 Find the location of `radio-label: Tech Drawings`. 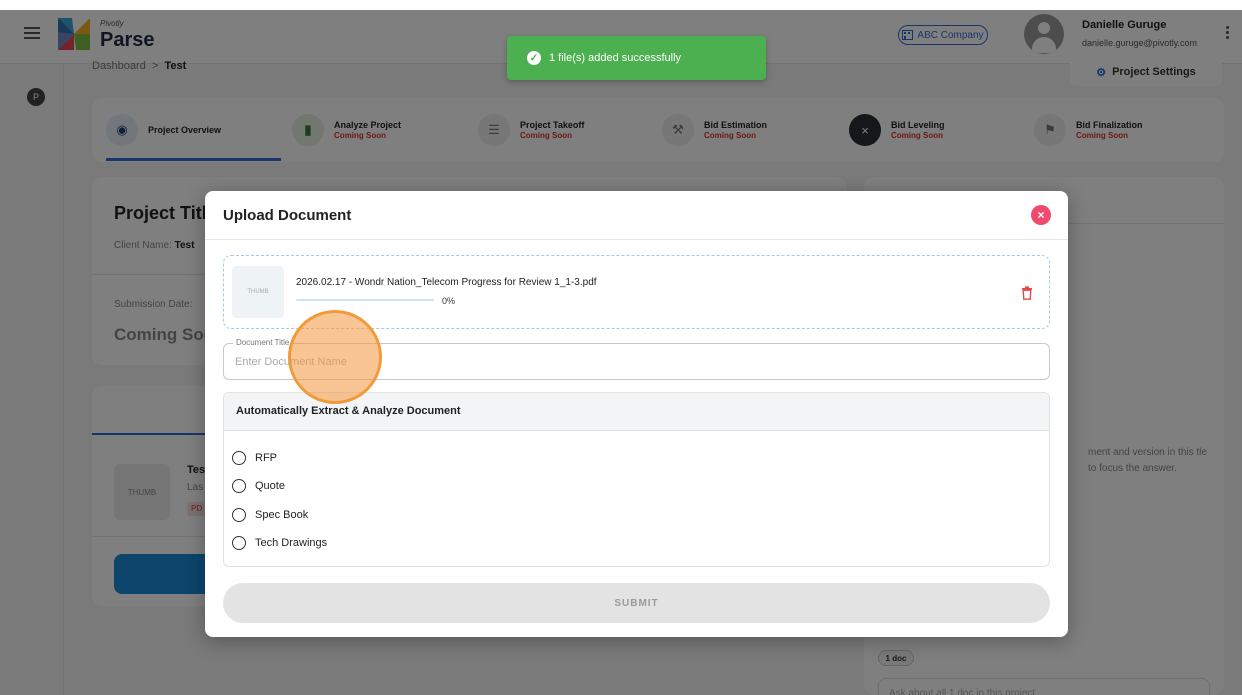

radio-label: Tech Drawings is located at coordinates (291, 543).